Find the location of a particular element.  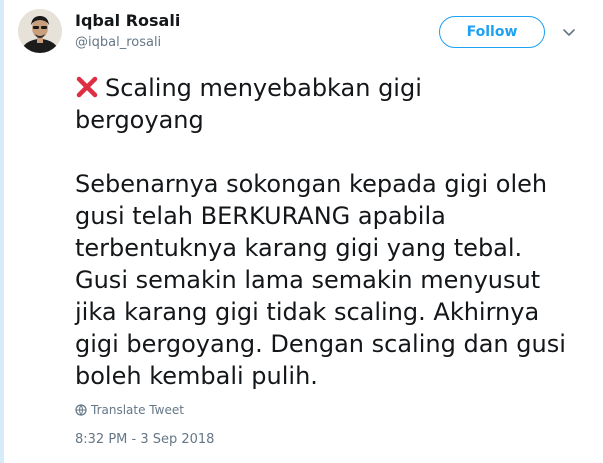

author-handle: @iqbal_rosali is located at coordinates (118, 42).